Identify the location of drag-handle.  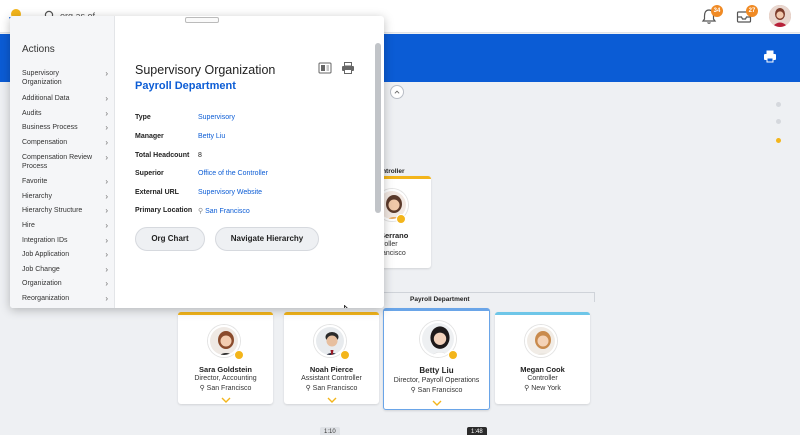
(202, 20).